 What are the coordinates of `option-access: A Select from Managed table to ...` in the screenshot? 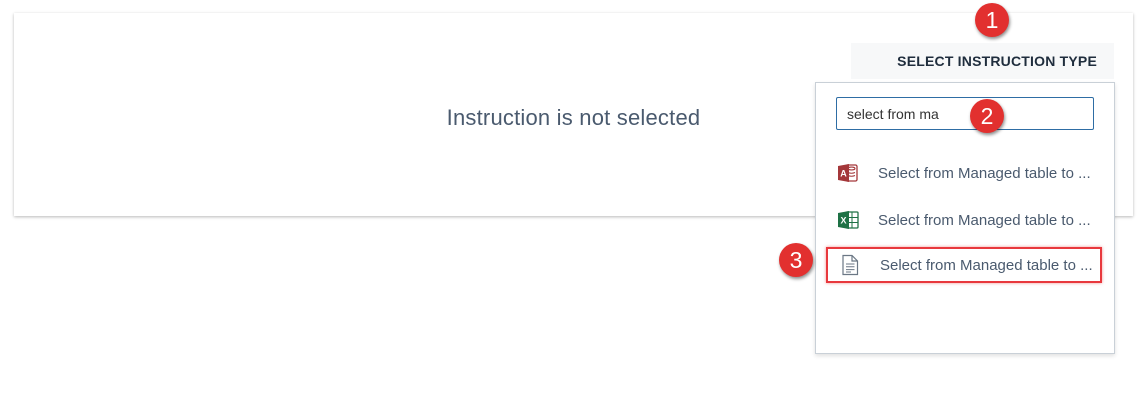 It's located at (964, 173).